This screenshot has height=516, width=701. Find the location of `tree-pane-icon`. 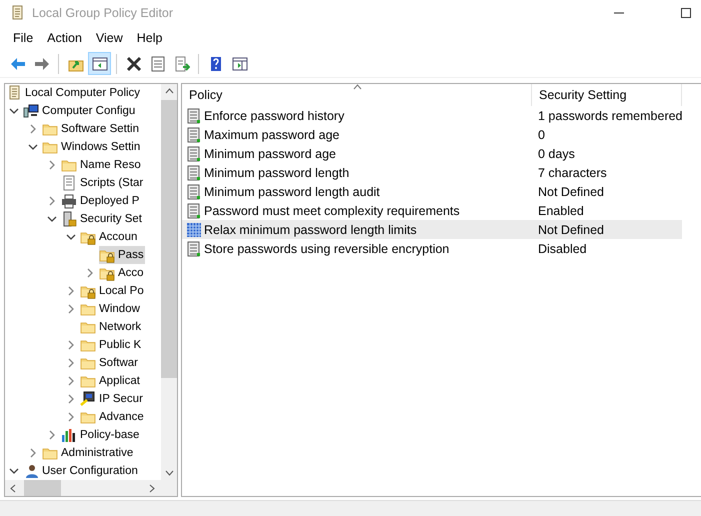

tree-pane-icon is located at coordinates (100, 64).